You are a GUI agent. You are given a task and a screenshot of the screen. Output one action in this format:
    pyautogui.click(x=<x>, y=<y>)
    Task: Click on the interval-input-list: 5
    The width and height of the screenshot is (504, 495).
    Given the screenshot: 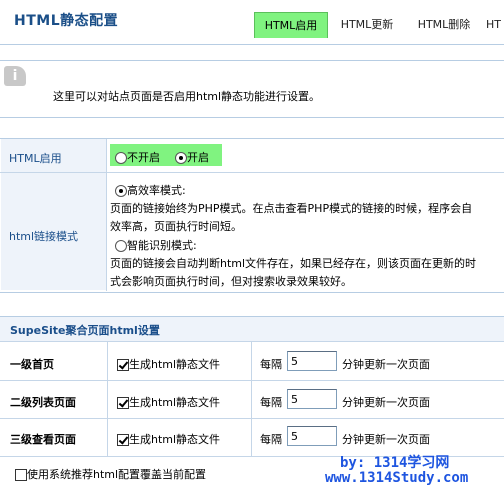 What is the action you would take?
    pyautogui.click(x=312, y=399)
    